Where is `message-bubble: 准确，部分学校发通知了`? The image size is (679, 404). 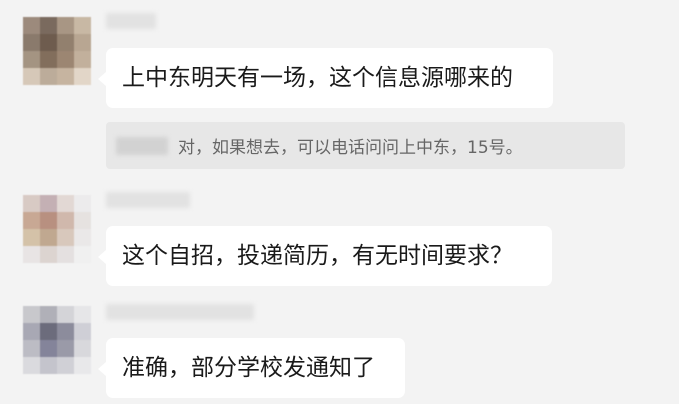 message-bubble: 准确，部分学校发通知了 is located at coordinates (251, 368).